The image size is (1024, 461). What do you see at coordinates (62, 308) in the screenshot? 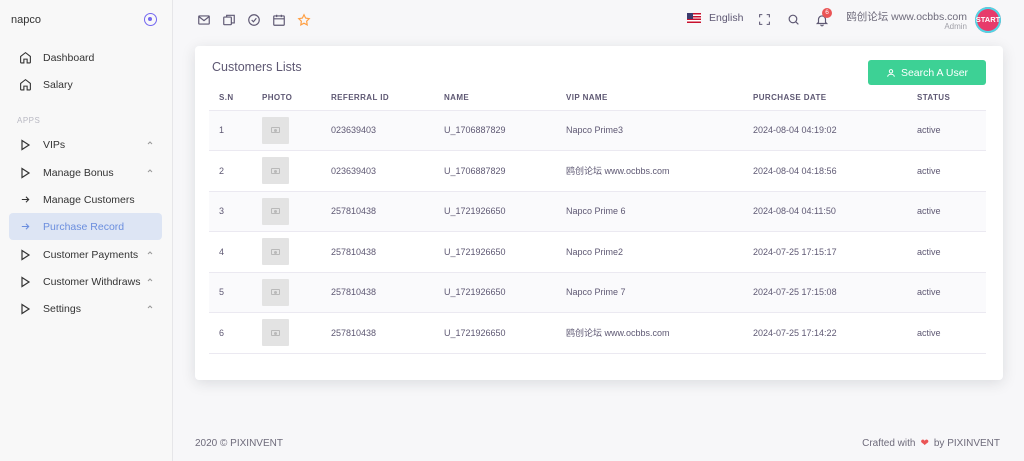
I see `sidebar-item-label: Settings` at bounding box center [62, 308].